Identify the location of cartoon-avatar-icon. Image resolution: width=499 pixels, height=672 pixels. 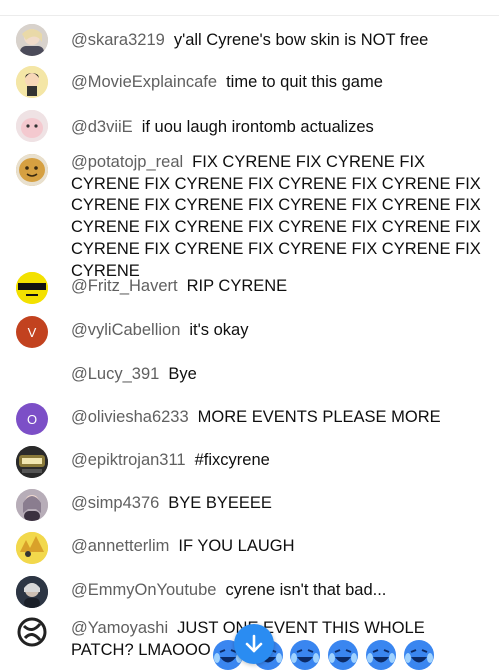
(32, 82).